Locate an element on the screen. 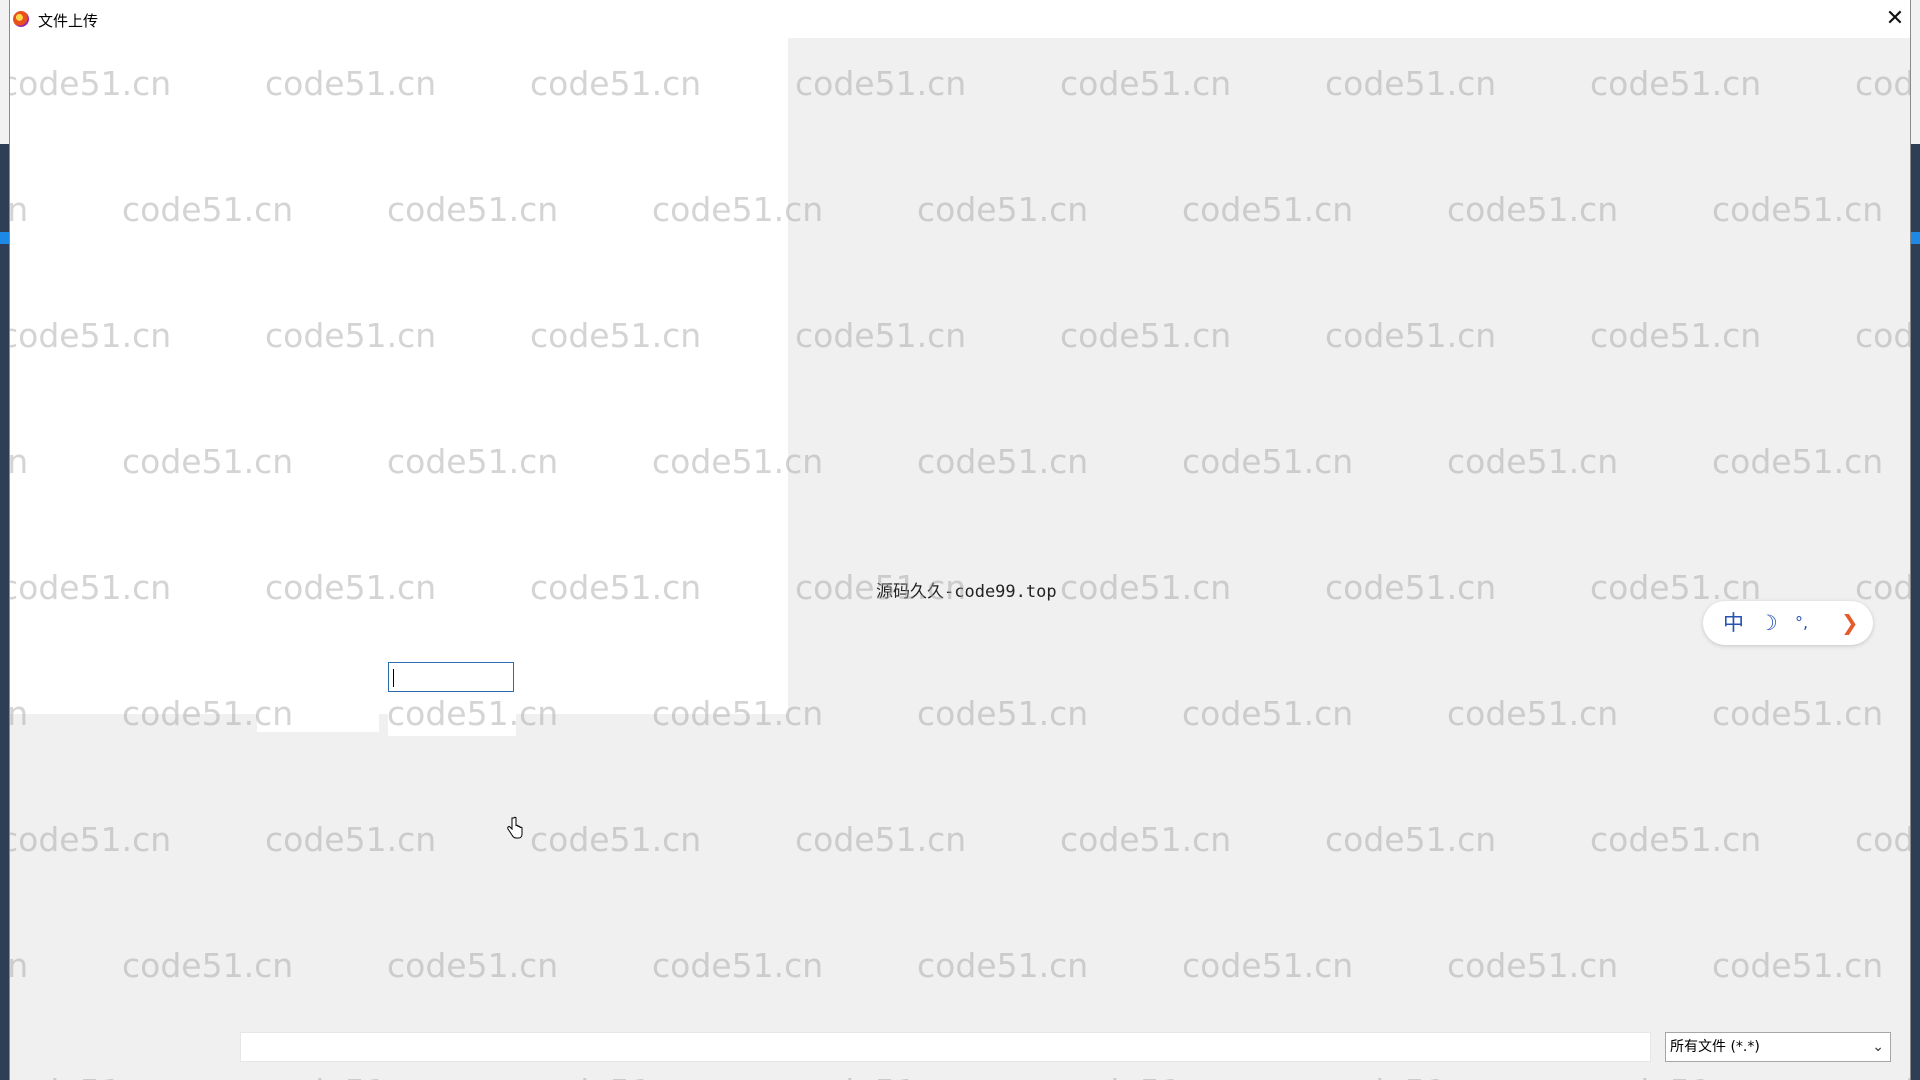  window-title: 文件上传 is located at coordinates (68, 21).